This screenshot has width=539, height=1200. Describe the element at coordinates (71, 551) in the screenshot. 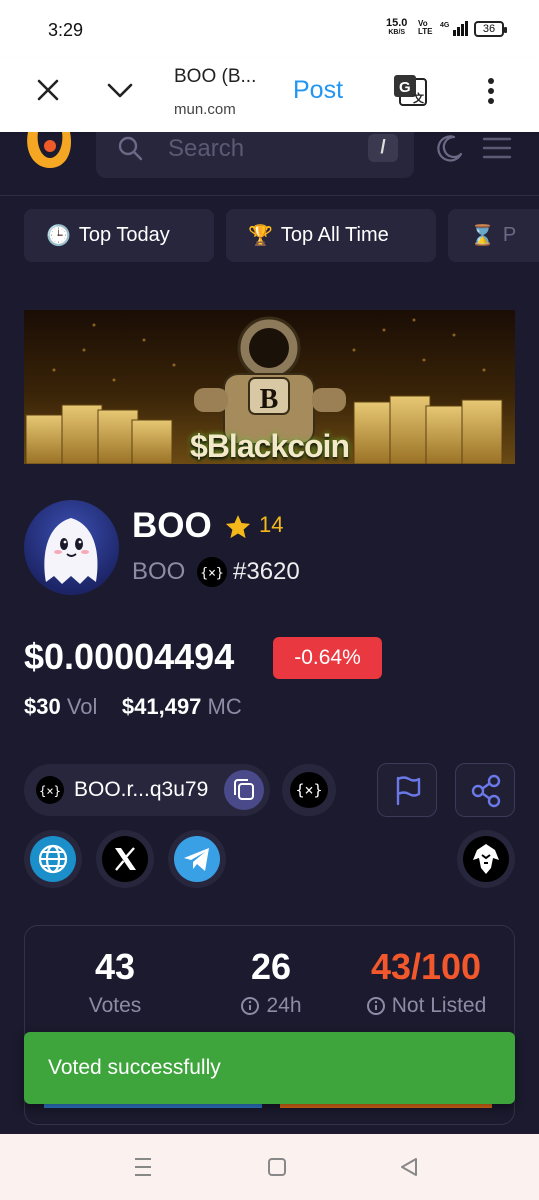

I see `ghost-icon` at that location.